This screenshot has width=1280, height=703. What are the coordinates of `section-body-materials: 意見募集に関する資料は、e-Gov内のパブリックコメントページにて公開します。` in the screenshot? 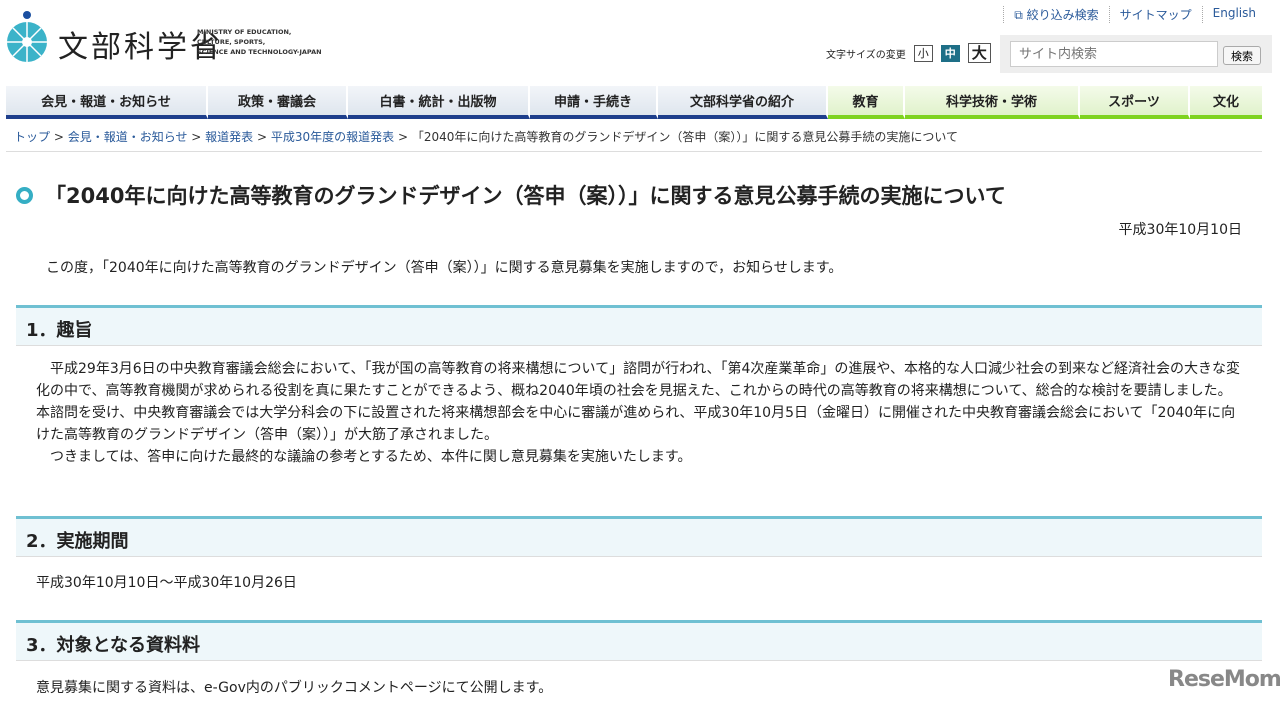 It's located at (294, 688).